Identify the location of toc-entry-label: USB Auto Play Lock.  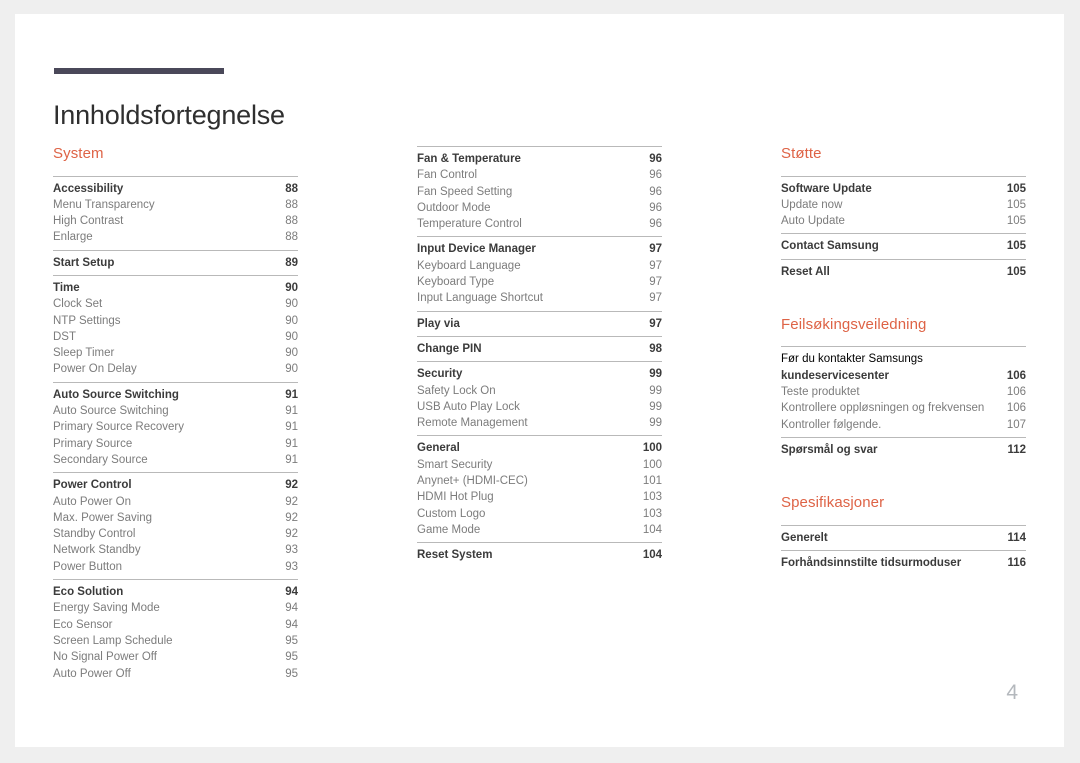
(468, 406).